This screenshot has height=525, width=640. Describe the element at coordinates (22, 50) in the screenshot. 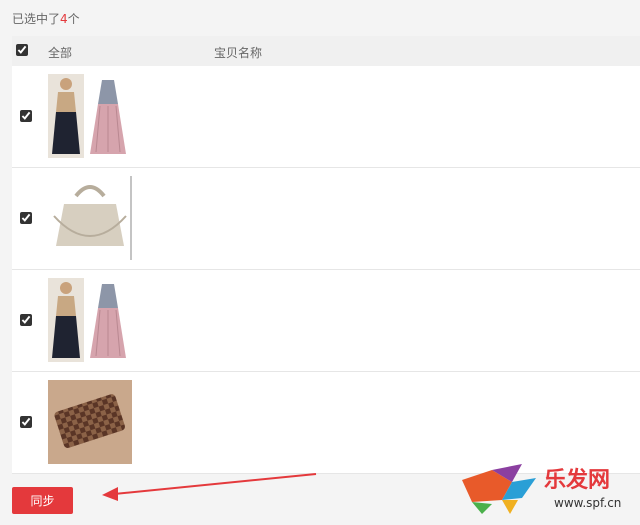

I see `select-all-checkbox` at that location.